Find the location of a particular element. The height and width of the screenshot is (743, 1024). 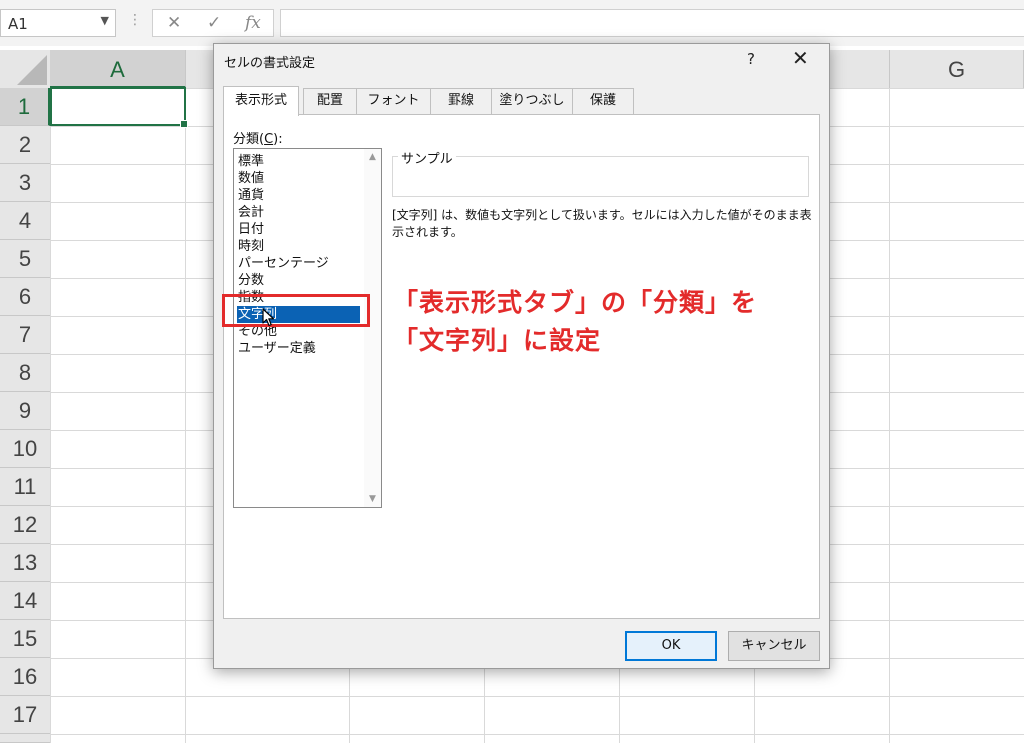

formula-buttons: ✕ ✓ fx is located at coordinates (213, 23).